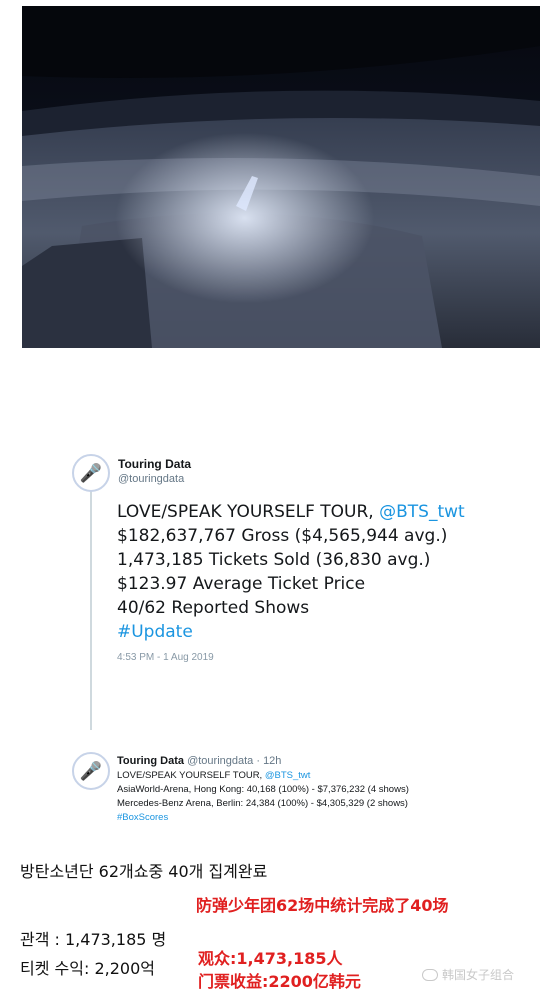  What do you see at coordinates (270, 958) in the screenshot?
I see `chinese-caption-audience: 观众:1,473,185人` at bounding box center [270, 958].